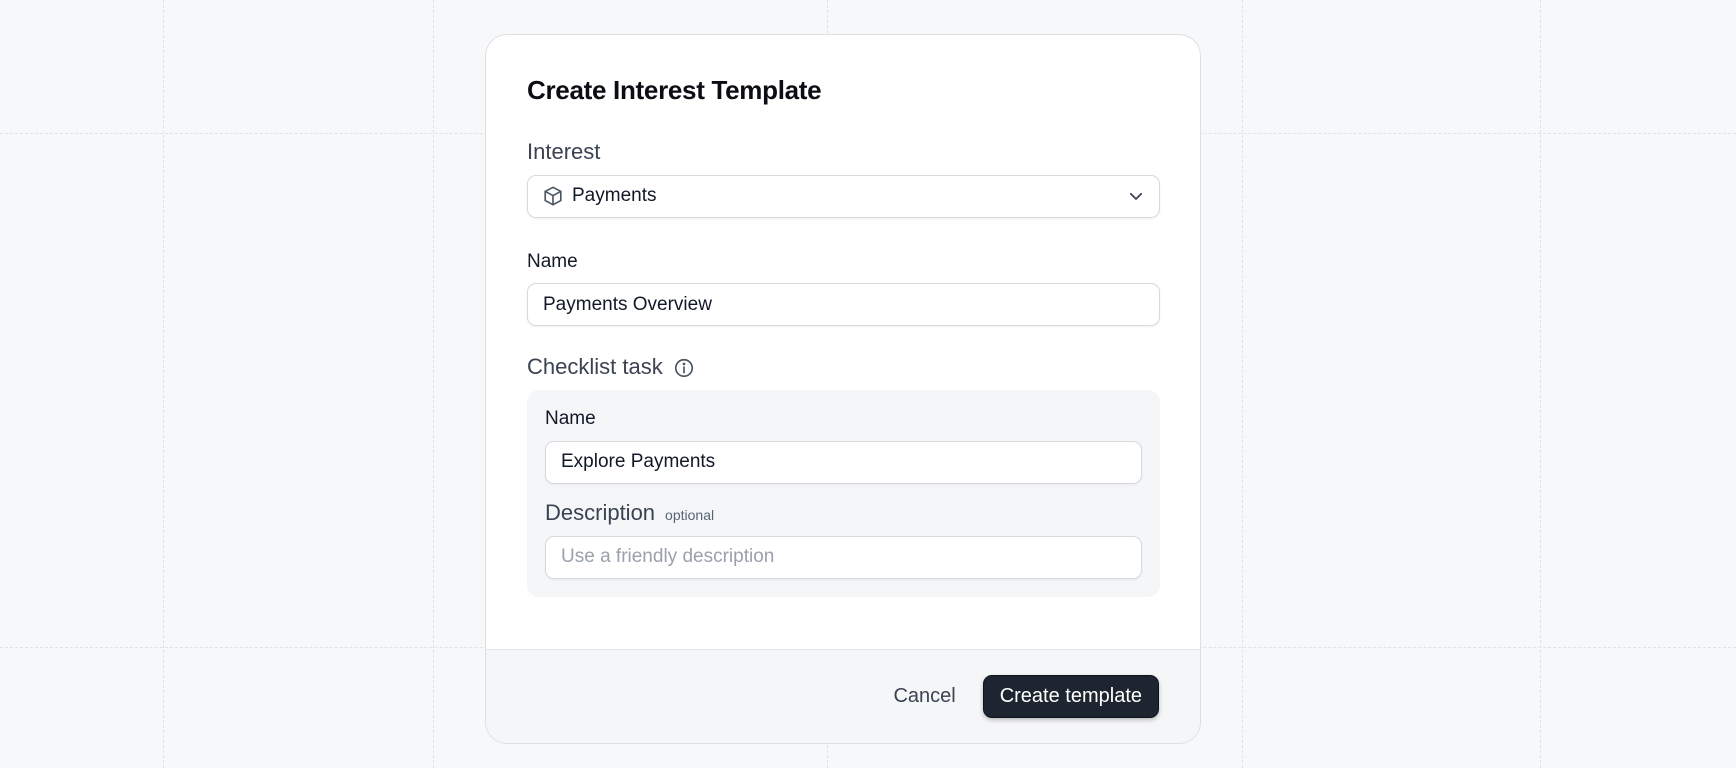 The height and width of the screenshot is (768, 1736). What do you see at coordinates (843, 367) in the screenshot?
I see `checklist-task-header: Checklist task` at bounding box center [843, 367].